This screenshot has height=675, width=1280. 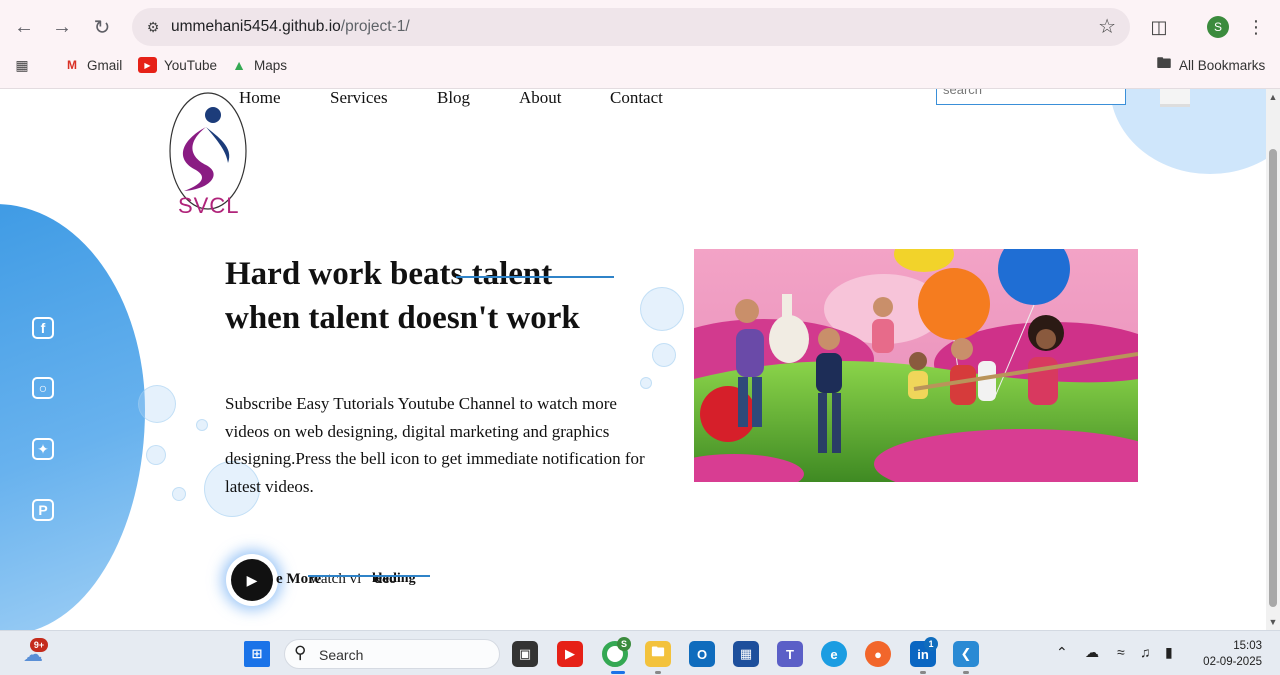 What do you see at coordinates (570, 654) in the screenshot?
I see `youtube-app-icon: ▶` at bounding box center [570, 654].